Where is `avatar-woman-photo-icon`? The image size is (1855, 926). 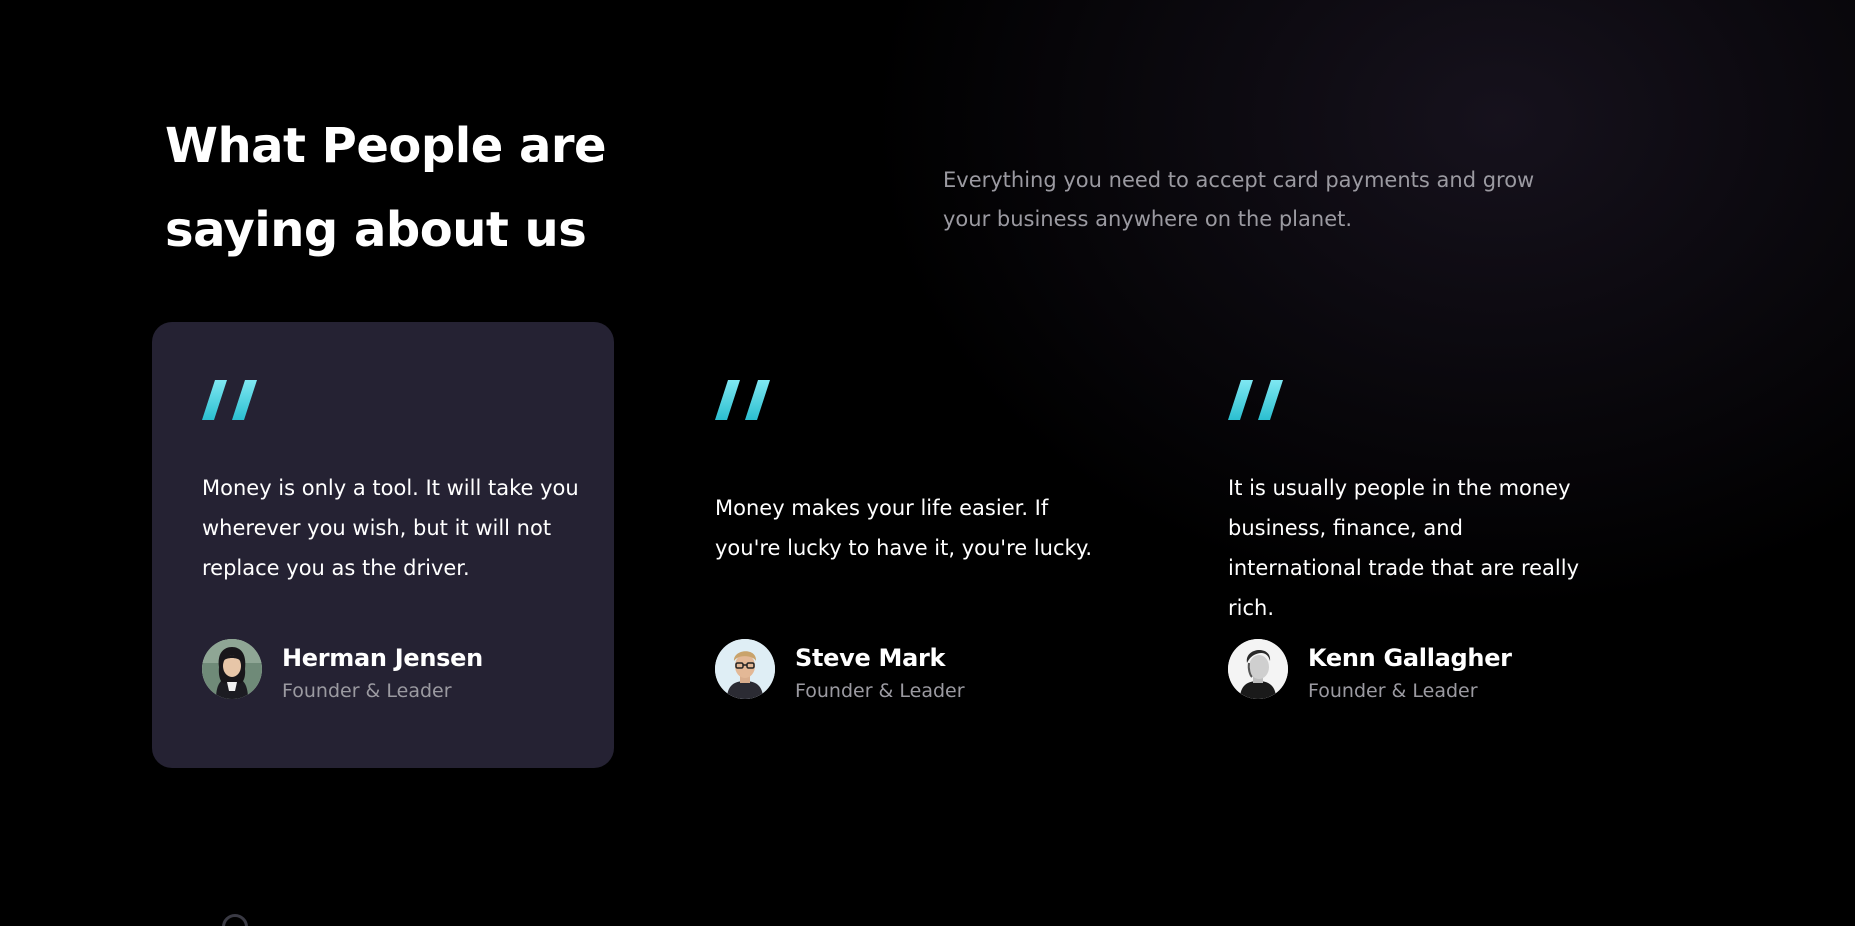 avatar-woman-photo-icon is located at coordinates (232, 669).